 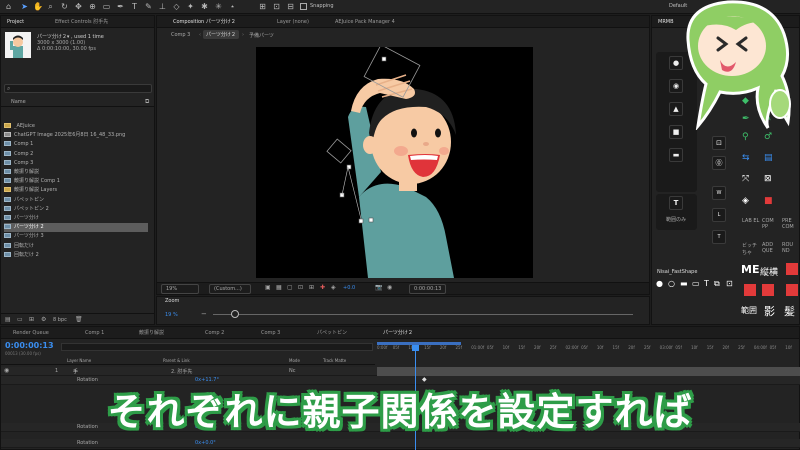 What do you see at coordinates (729, 283) in the screenshot?
I see `nisai-crop-icon: ⊡` at bounding box center [729, 283].